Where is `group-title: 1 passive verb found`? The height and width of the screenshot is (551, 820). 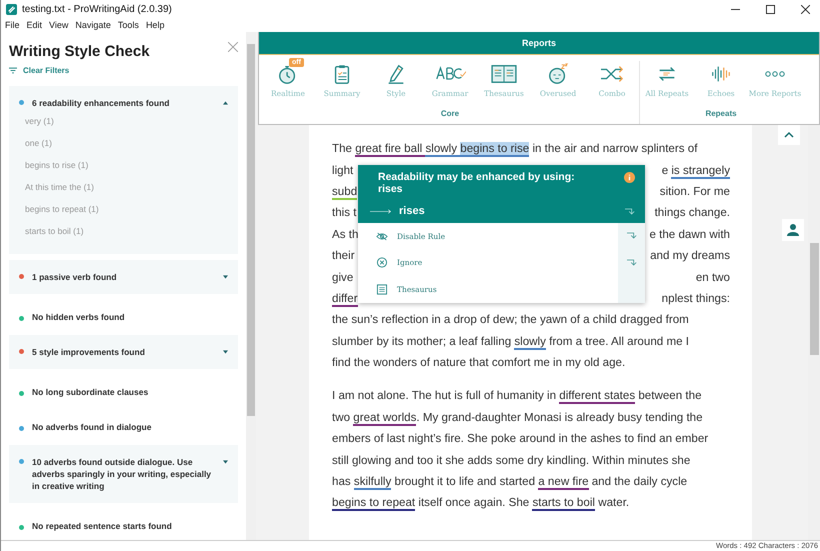
group-title: 1 passive verb found is located at coordinates (75, 277).